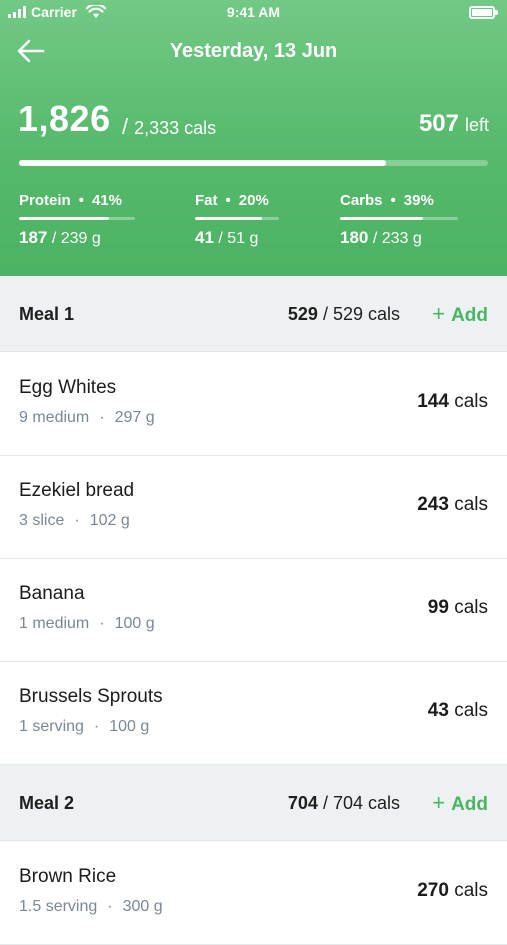  I want to click on food-weight: 102 g, so click(109, 520).